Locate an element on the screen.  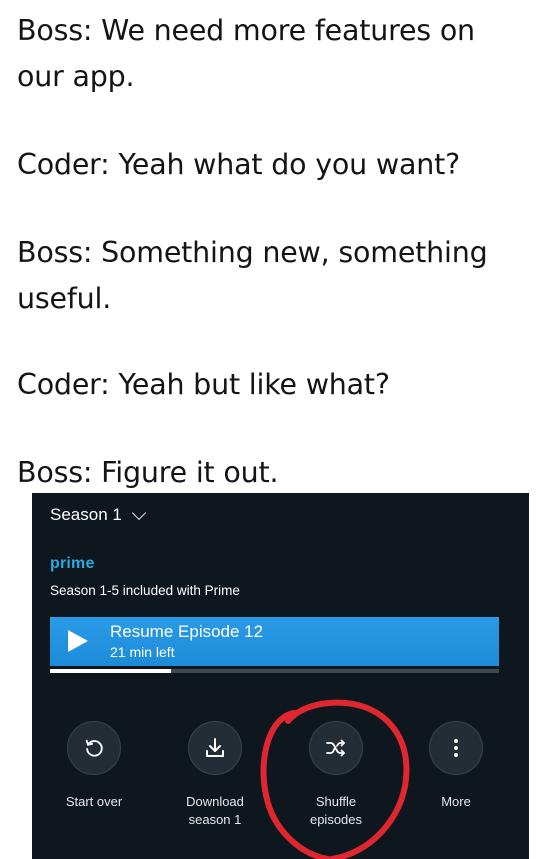
season-selector: Season 1 is located at coordinates (98, 515).